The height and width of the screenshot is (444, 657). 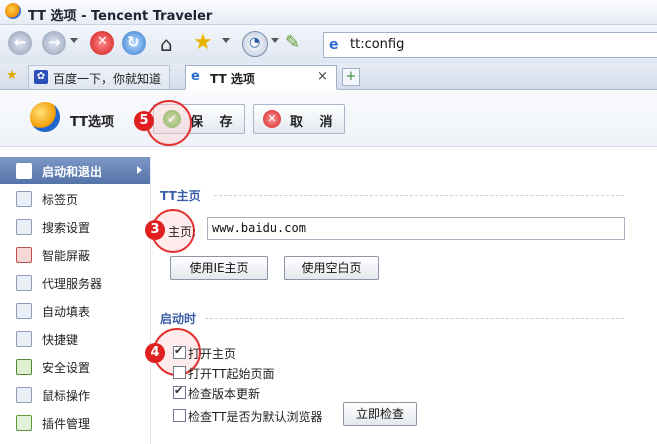 What do you see at coordinates (66, 424) in the screenshot?
I see `sidebar-item-label: 插件管理` at bounding box center [66, 424].